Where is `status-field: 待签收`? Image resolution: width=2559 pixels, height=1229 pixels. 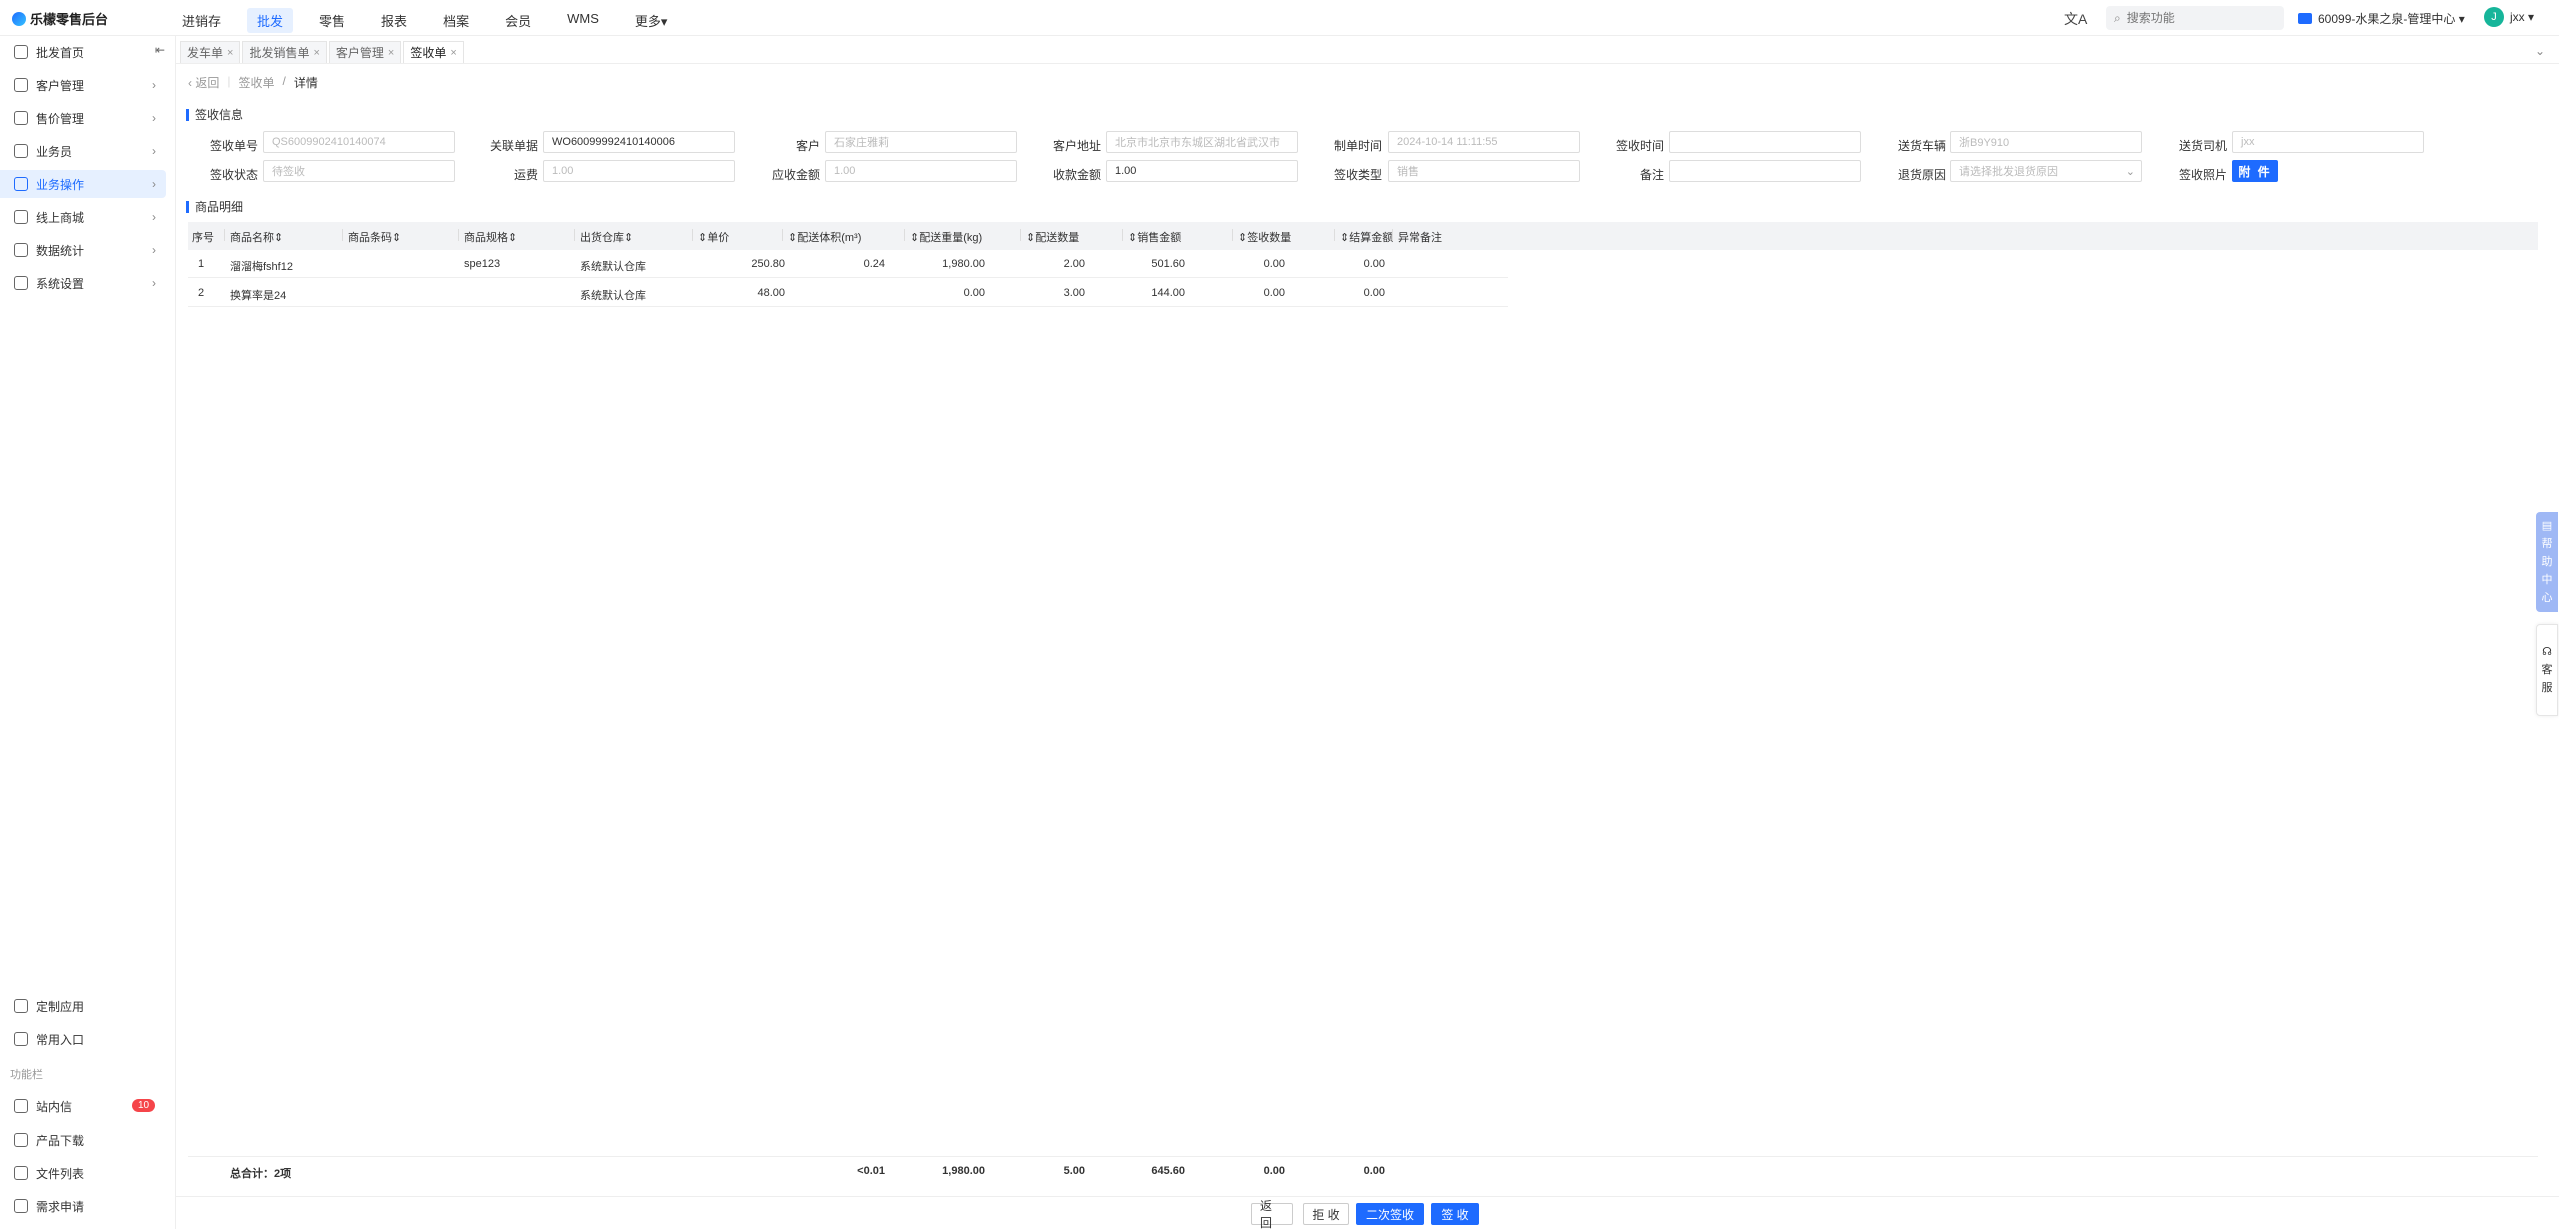
status-field: 待签收 is located at coordinates (359, 171).